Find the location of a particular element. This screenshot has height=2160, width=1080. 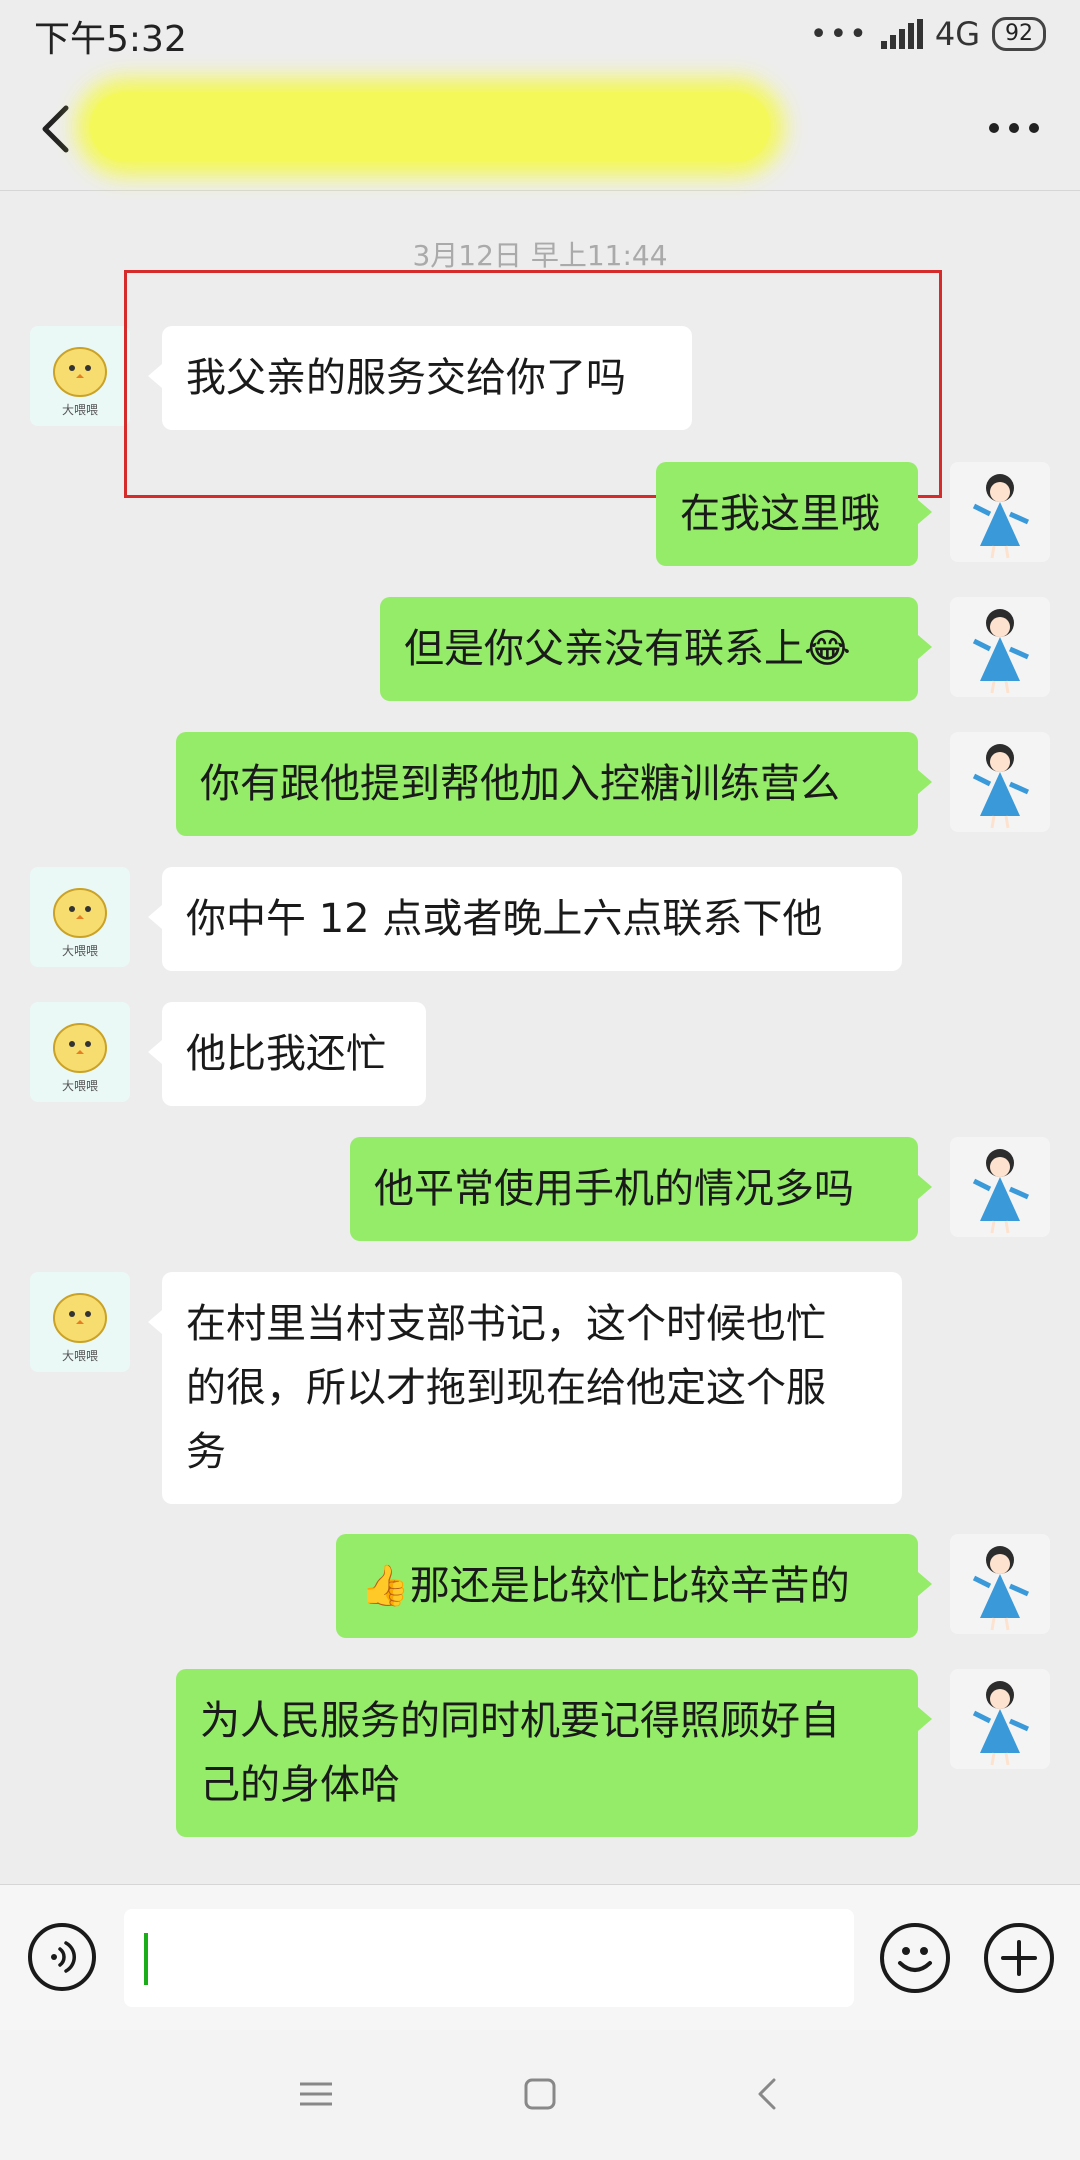

message-text: 在我这里哦 is located at coordinates (780, 514).